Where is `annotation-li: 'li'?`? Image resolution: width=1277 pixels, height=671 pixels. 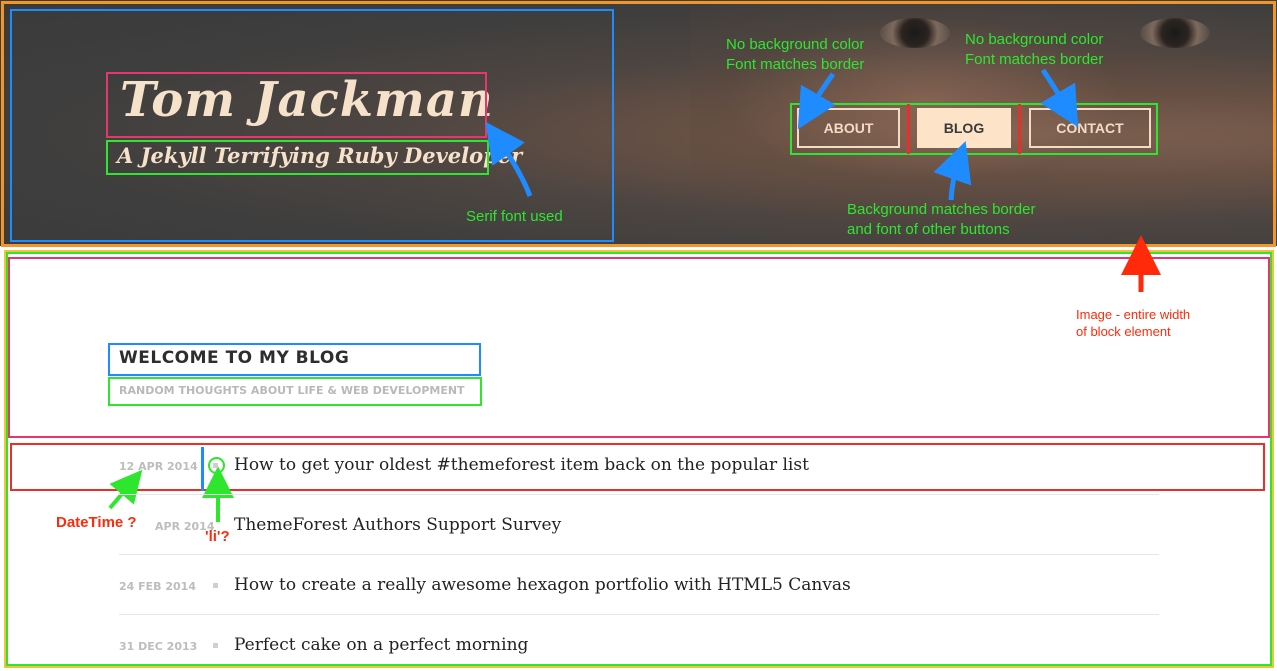
annotation-li: 'li'? is located at coordinates (217, 536).